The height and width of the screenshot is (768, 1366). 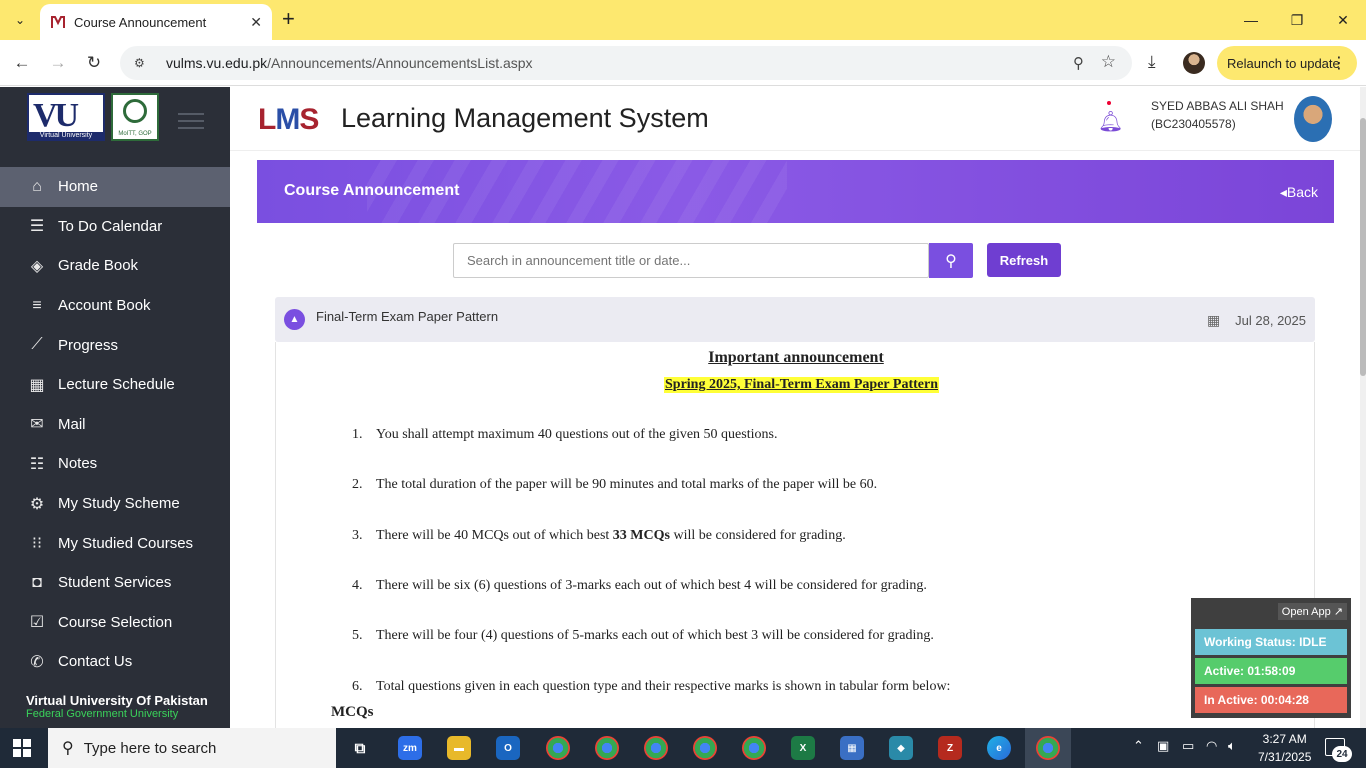 What do you see at coordinates (1297, 20) in the screenshot?
I see `maximize-button: ❐` at bounding box center [1297, 20].